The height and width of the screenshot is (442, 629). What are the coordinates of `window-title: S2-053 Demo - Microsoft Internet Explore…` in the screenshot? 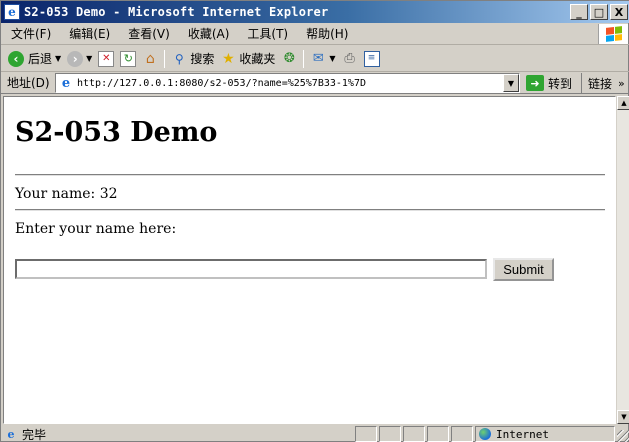 It's located at (176, 12).